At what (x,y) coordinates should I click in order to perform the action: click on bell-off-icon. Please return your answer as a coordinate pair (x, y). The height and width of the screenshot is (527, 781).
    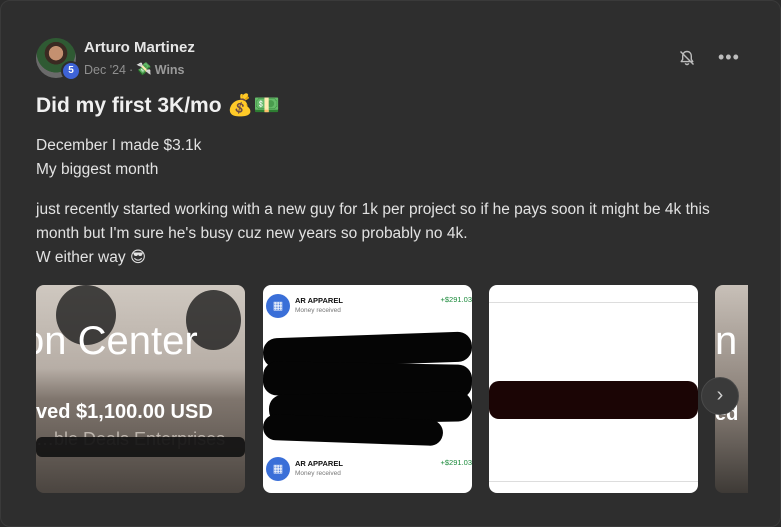
    Looking at the image, I should click on (687, 58).